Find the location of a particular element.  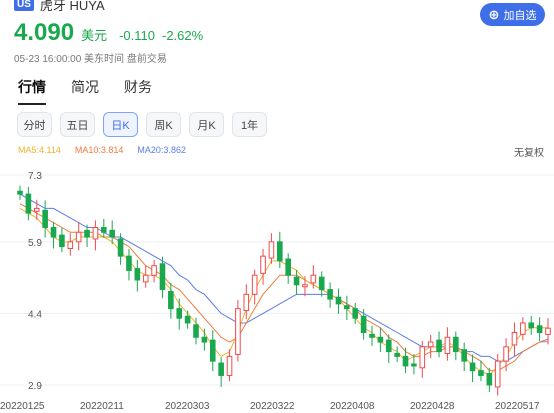

plus-icon: ⊕ is located at coordinates (494, 14).